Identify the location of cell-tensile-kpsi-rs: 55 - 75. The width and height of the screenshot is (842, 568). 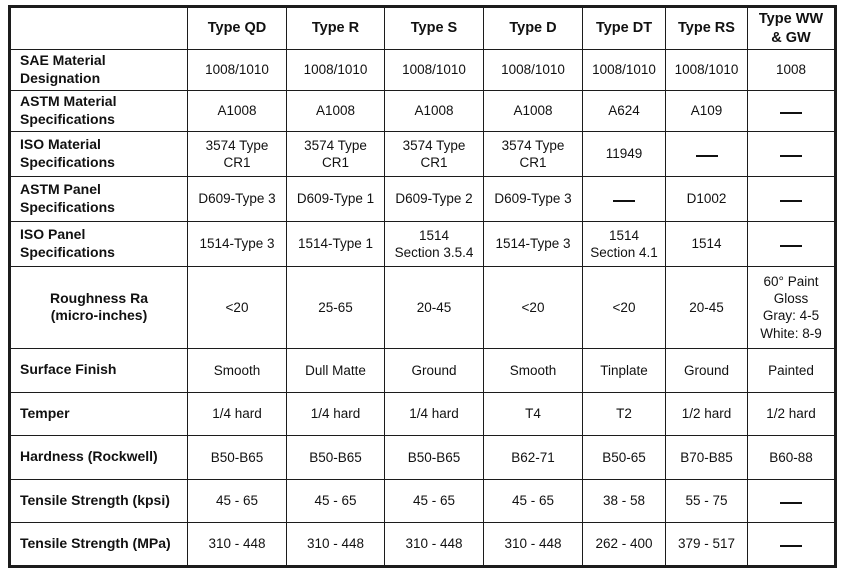
(706, 500).